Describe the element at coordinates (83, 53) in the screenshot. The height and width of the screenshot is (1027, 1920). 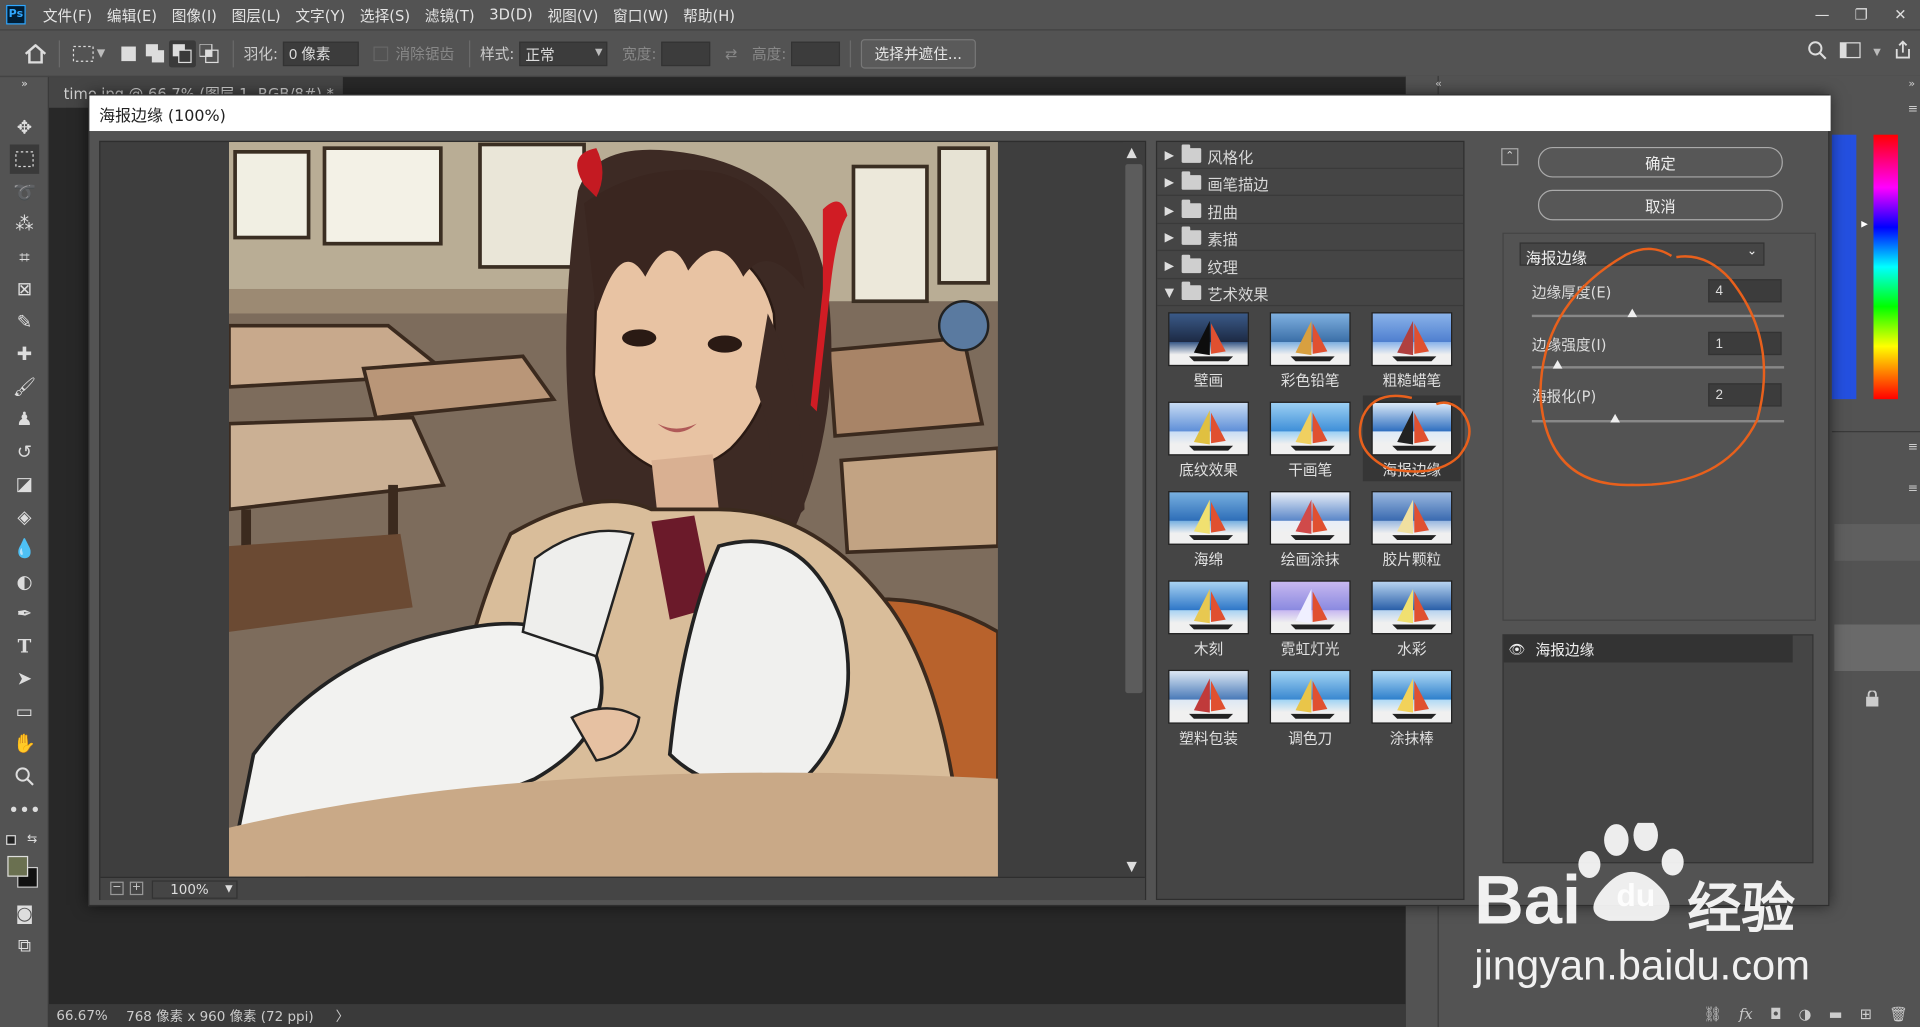
I see `rect-marquee-icon` at that location.